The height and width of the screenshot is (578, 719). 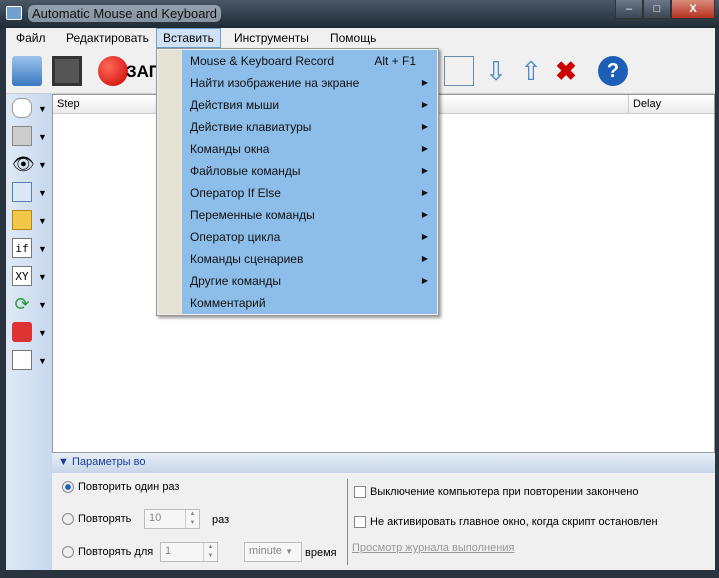 What do you see at coordinates (310, 303) in the screenshot?
I see `menu-item: Комментарий` at bounding box center [310, 303].